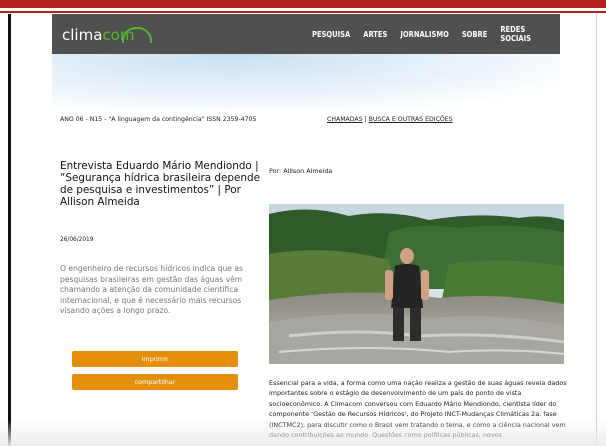 The image size is (606, 446). I want to click on header-banner-image, so click(306, 81).